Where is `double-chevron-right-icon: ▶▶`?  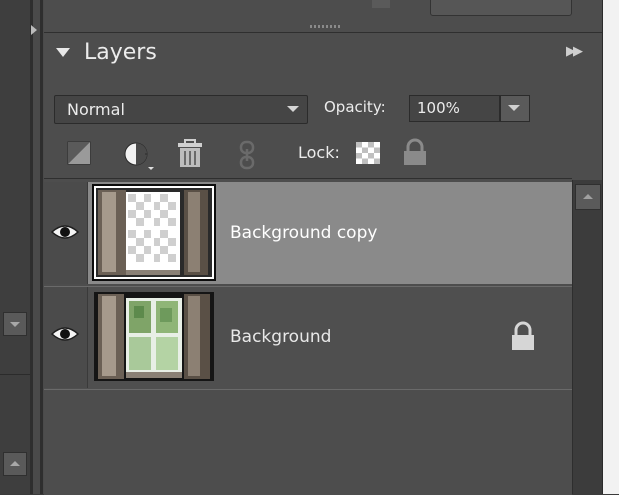
double-chevron-right-icon: ▶▶ is located at coordinates (574, 51).